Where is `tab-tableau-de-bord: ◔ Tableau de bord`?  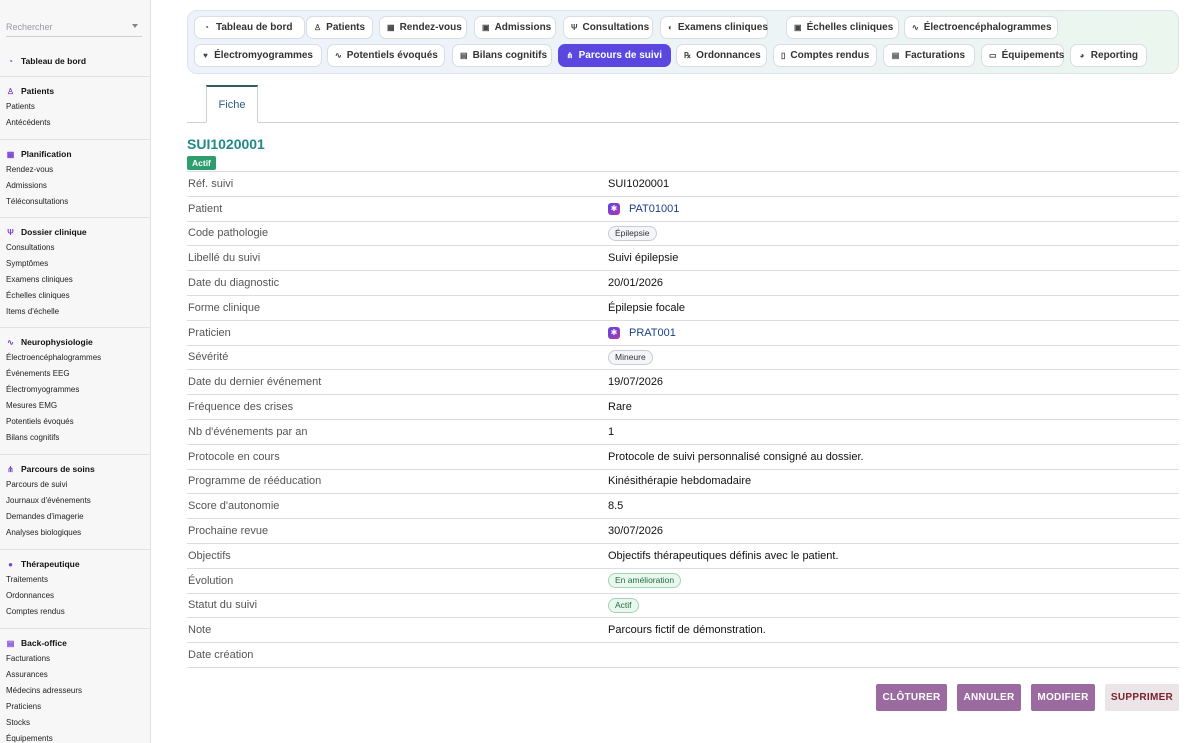
tab-tableau-de-bord: ◔ Tableau de bord is located at coordinates (249, 27).